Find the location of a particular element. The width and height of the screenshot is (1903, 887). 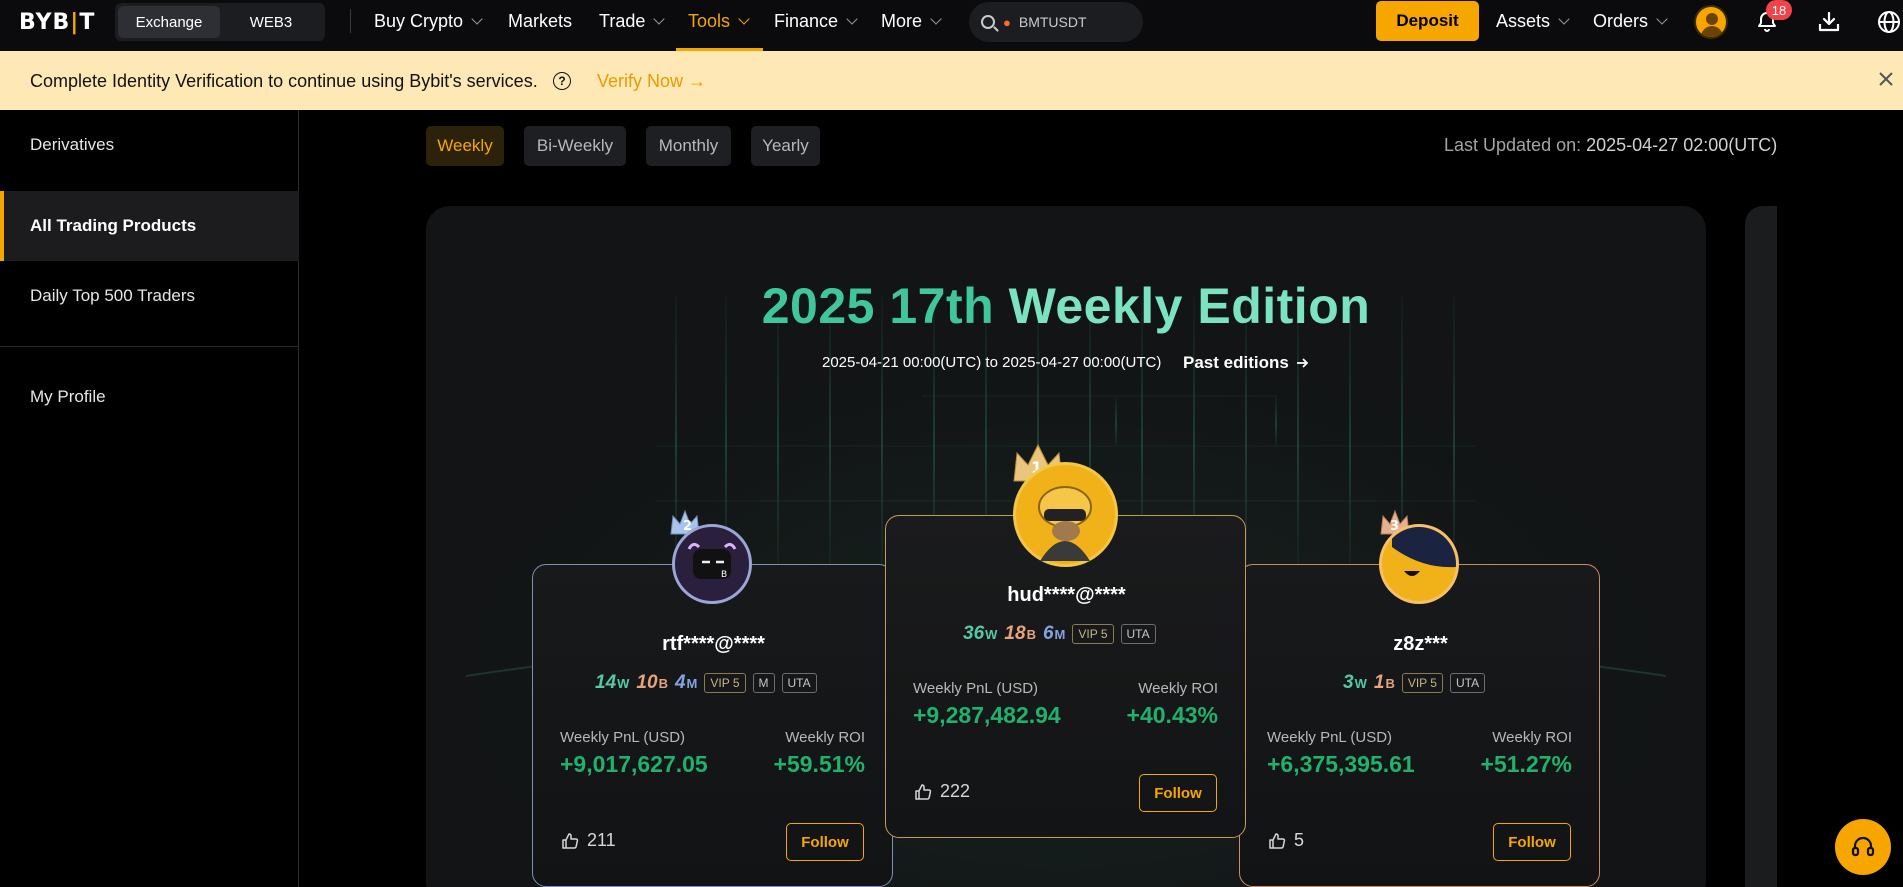

trader-avatar-rank-2: B is located at coordinates (712, 564).